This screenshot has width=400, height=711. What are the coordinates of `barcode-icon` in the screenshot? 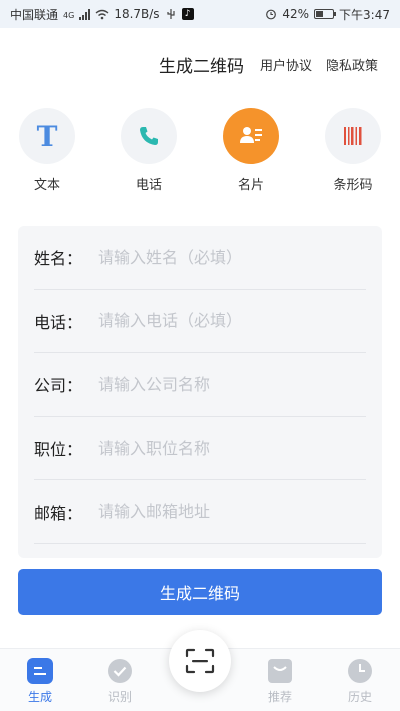 It's located at (353, 136).